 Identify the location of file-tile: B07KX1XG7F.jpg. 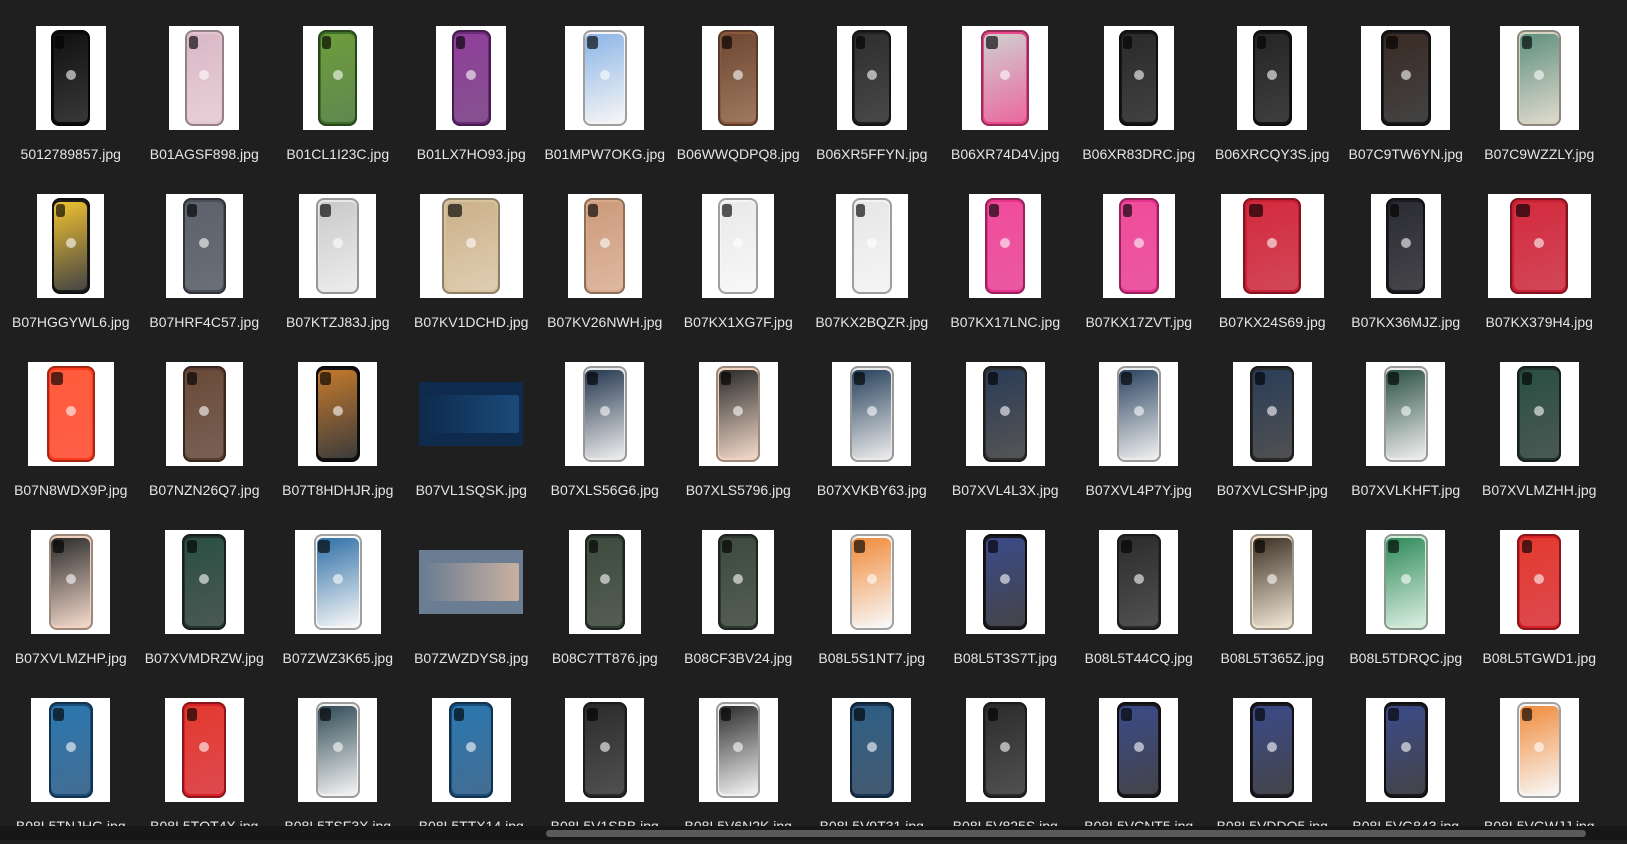
(739, 256).